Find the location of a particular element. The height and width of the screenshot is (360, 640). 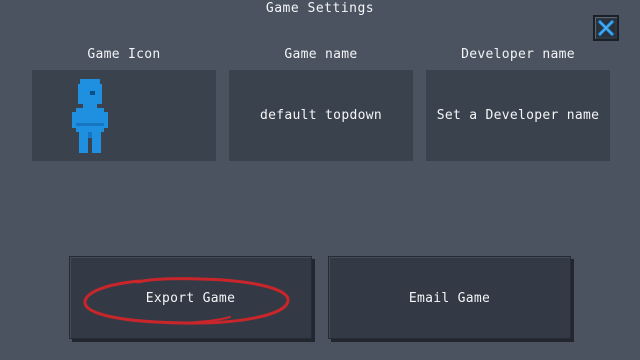

developer-name-value: Set a Developer name is located at coordinates (518, 115).